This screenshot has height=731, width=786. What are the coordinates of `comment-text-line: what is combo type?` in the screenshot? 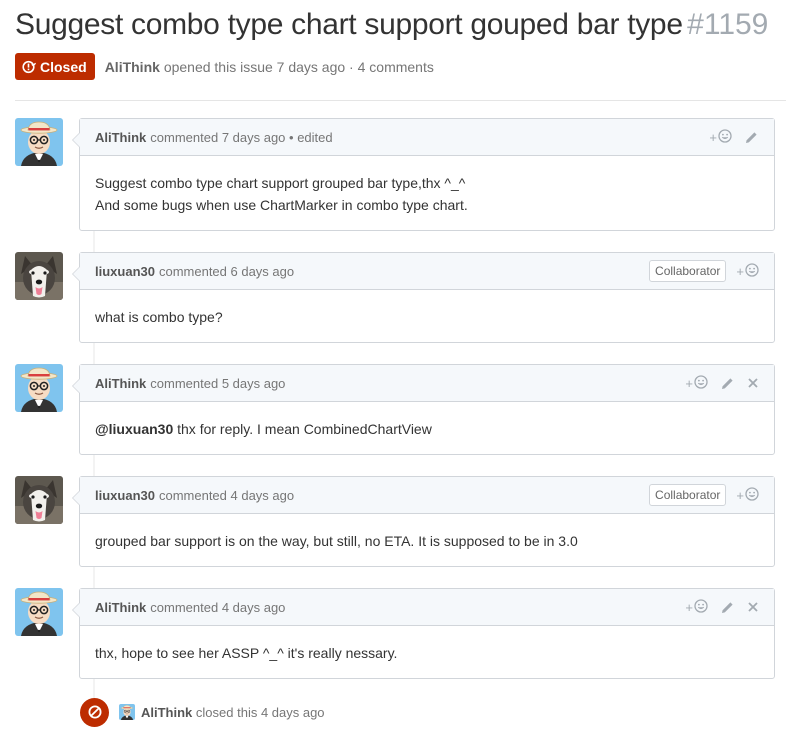 It's located at (159, 317).